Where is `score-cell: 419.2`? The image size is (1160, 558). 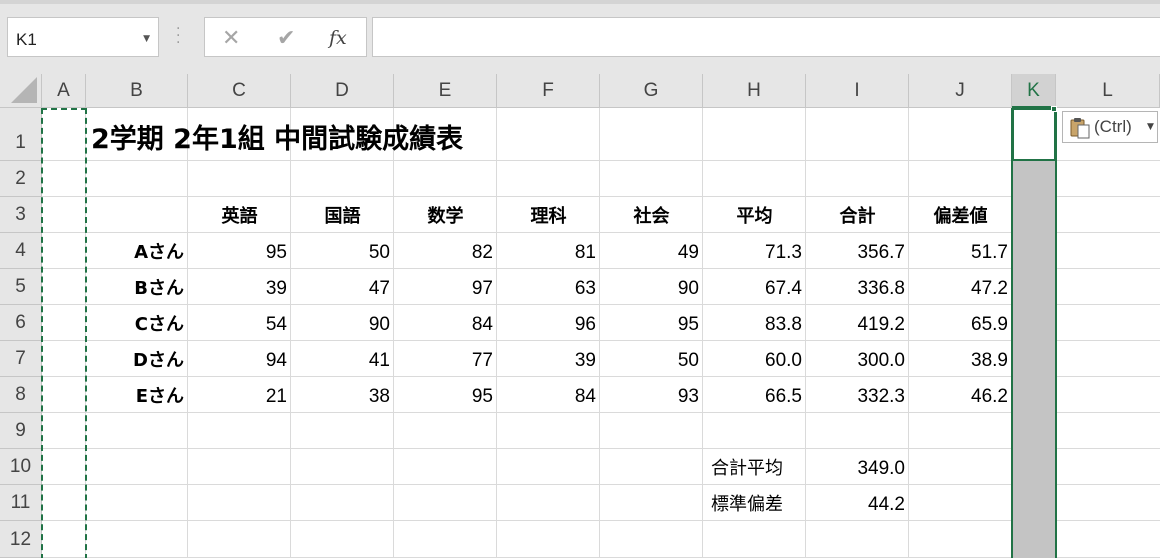 score-cell: 419.2 is located at coordinates (857, 323).